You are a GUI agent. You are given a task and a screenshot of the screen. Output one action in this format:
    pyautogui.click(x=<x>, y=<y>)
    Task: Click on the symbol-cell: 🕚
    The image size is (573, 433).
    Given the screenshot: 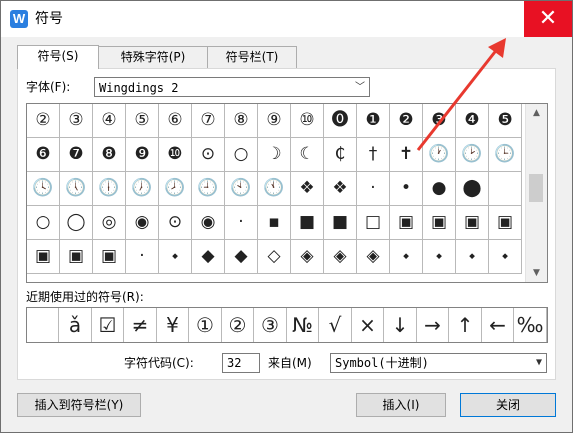 What is the action you would take?
    pyautogui.click(x=274, y=189)
    